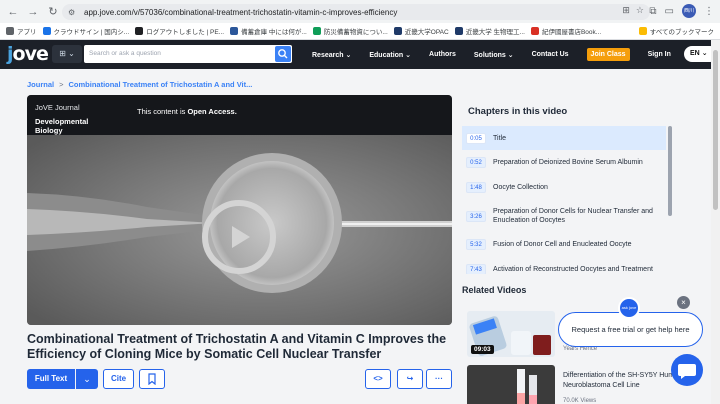 This screenshot has width=720, height=404. I want to click on back-icon: ←, so click(13, 12).